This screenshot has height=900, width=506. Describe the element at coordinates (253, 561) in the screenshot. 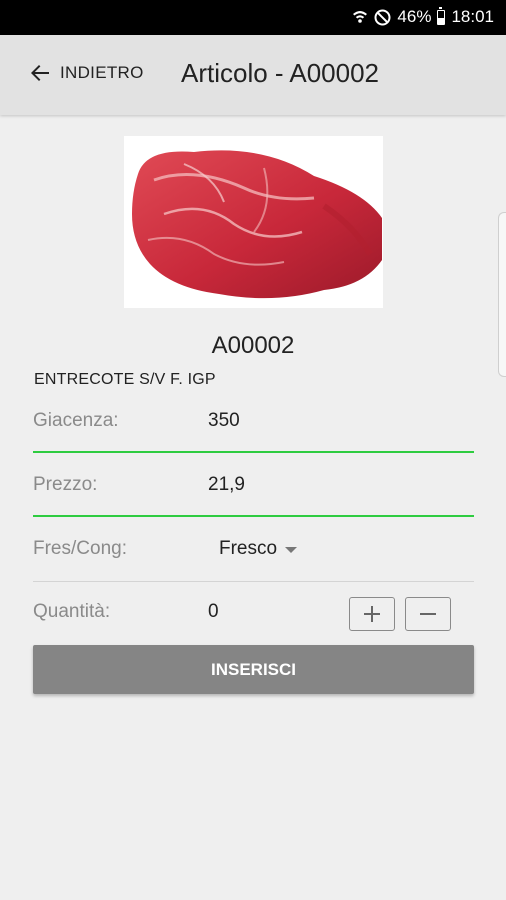

I see `type-row: Fres/Cong: Fresco` at that location.